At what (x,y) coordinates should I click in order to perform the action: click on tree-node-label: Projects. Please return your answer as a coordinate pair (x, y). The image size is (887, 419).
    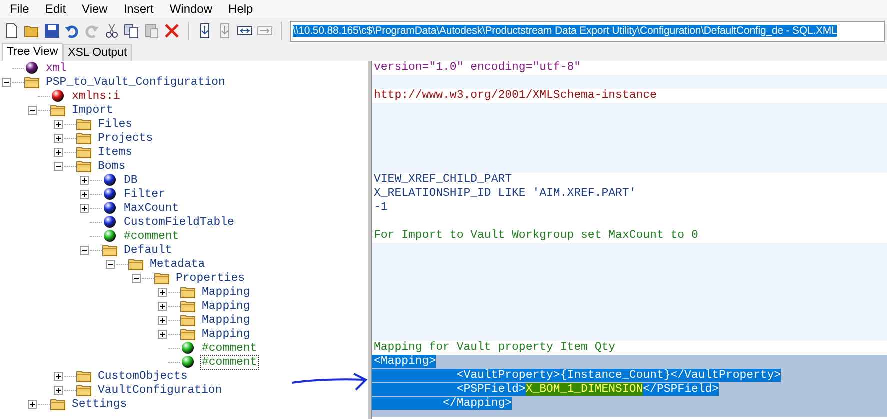
    Looking at the image, I should click on (126, 138).